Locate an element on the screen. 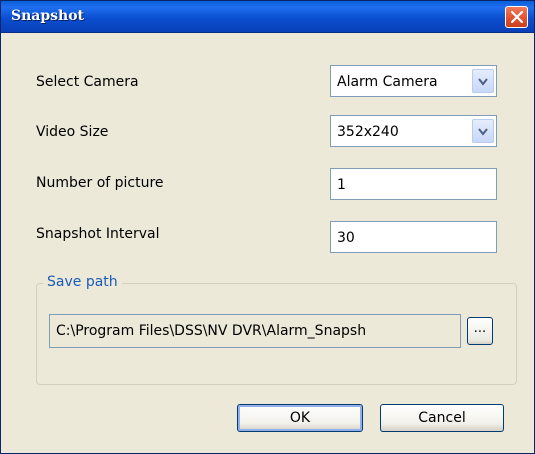 The image size is (535, 454). save-path-field: C:\Program Files\DSS\NV DVR\Alarm_Snapsh is located at coordinates (255, 331).